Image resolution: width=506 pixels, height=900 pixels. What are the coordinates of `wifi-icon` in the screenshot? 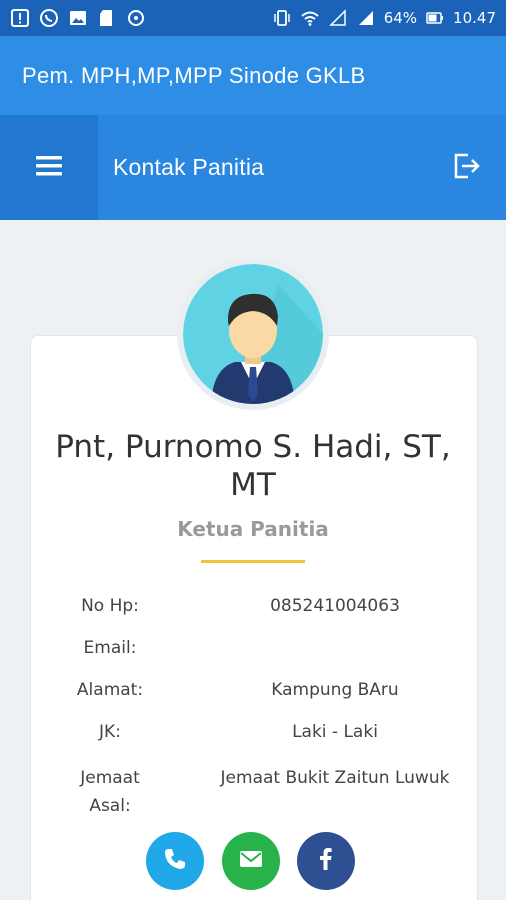 It's located at (310, 18).